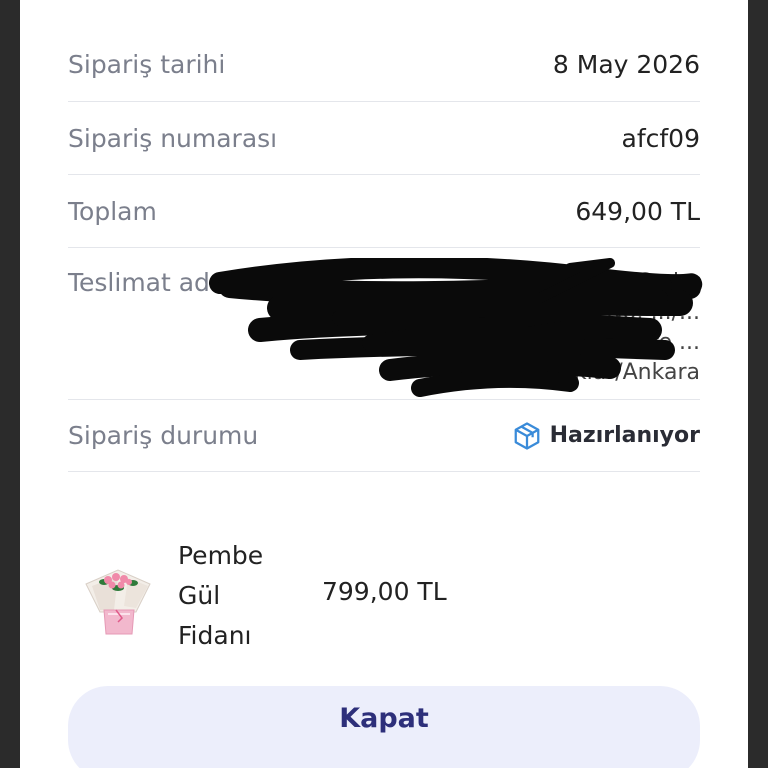 This screenshot has width=768, height=768. Describe the element at coordinates (384, 727) in the screenshot. I see `close-button: Kapat` at that location.